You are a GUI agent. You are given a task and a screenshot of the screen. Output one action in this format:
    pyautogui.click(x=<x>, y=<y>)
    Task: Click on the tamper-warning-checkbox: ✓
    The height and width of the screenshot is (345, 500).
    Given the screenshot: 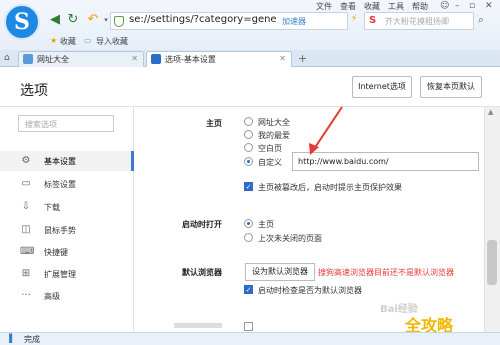 What is the action you would take?
    pyautogui.click(x=248, y=186)
    